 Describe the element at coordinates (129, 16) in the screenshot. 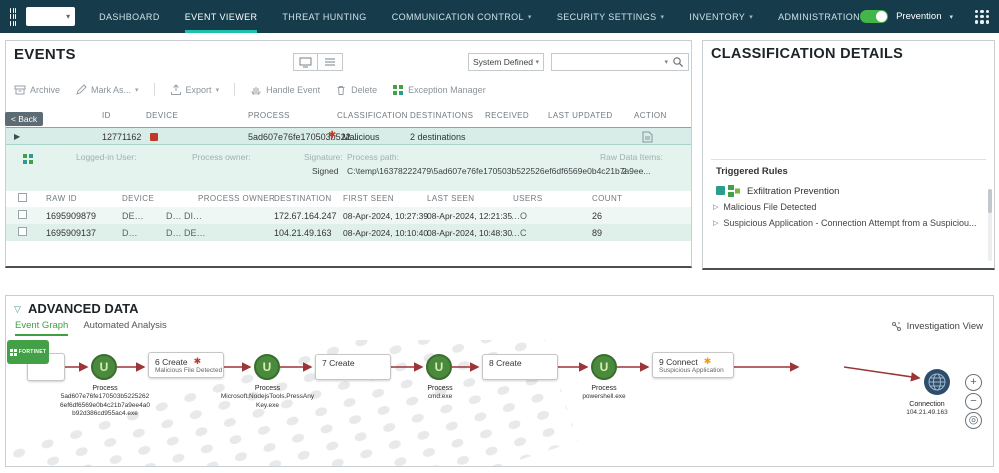

I see `nav-dashboard: DASHBOARD` at that location.